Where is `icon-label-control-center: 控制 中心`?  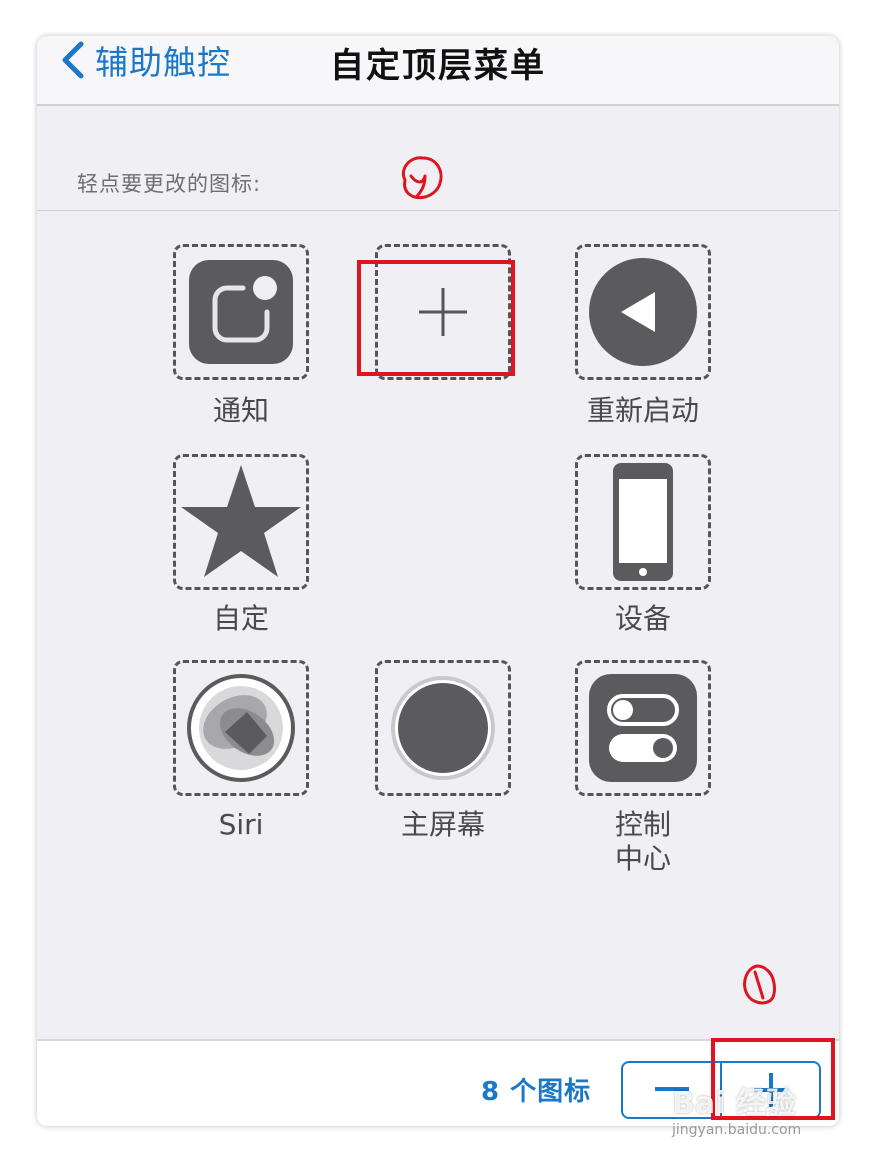 icon-label-control-center: 控制 中心 is located at coordinates (643, 842).